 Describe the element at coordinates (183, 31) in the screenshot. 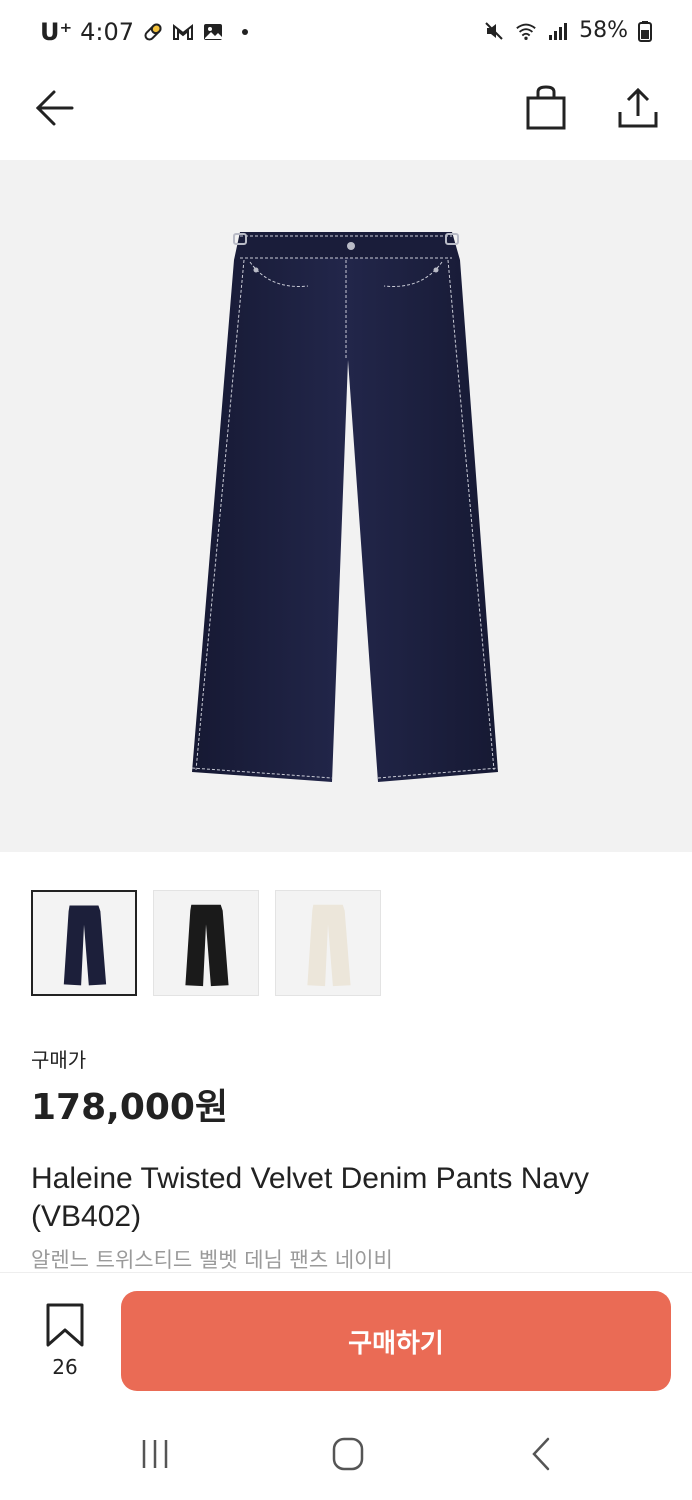

I see `gmail-icon` at that location.